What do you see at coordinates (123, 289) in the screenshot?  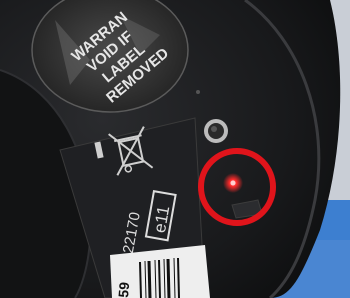 I see `barcode-digits: 59` at bounding box center [123, 289].